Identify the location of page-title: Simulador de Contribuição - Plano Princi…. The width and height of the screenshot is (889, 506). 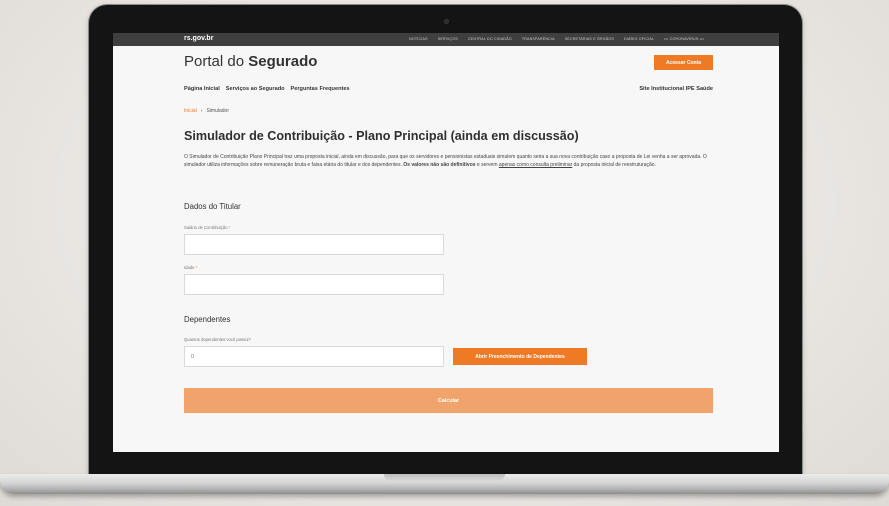
(381, 136).